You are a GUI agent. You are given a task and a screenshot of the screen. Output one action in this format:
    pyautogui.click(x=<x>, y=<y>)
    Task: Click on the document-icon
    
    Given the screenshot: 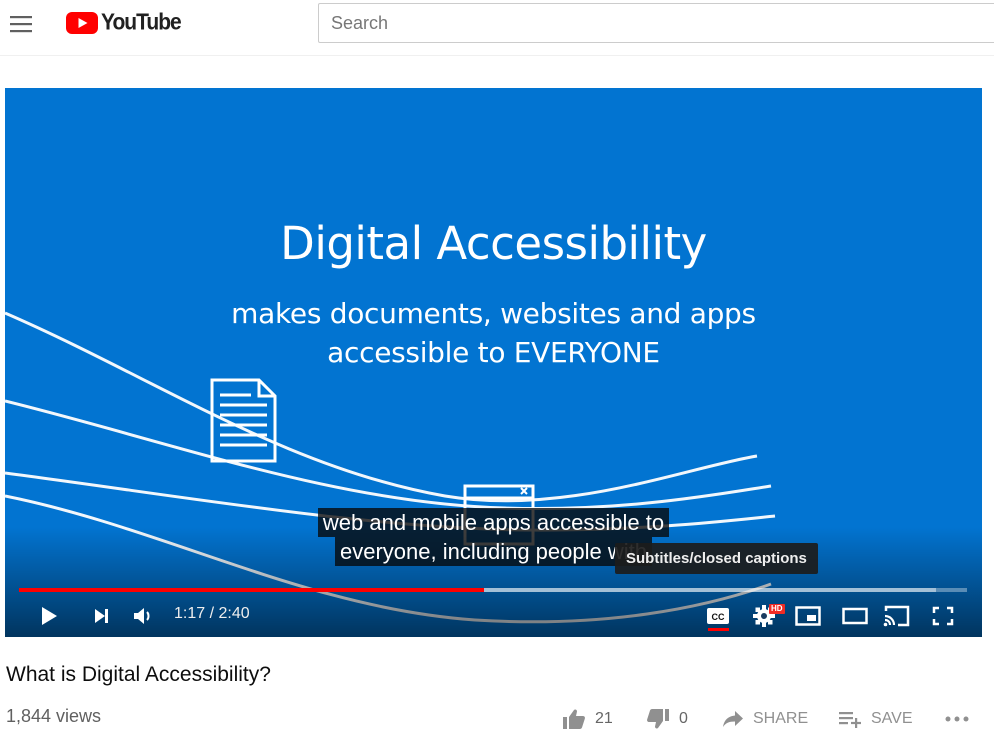 What is the action you would take?
    pyautogui.click(x=243, y=420)
    